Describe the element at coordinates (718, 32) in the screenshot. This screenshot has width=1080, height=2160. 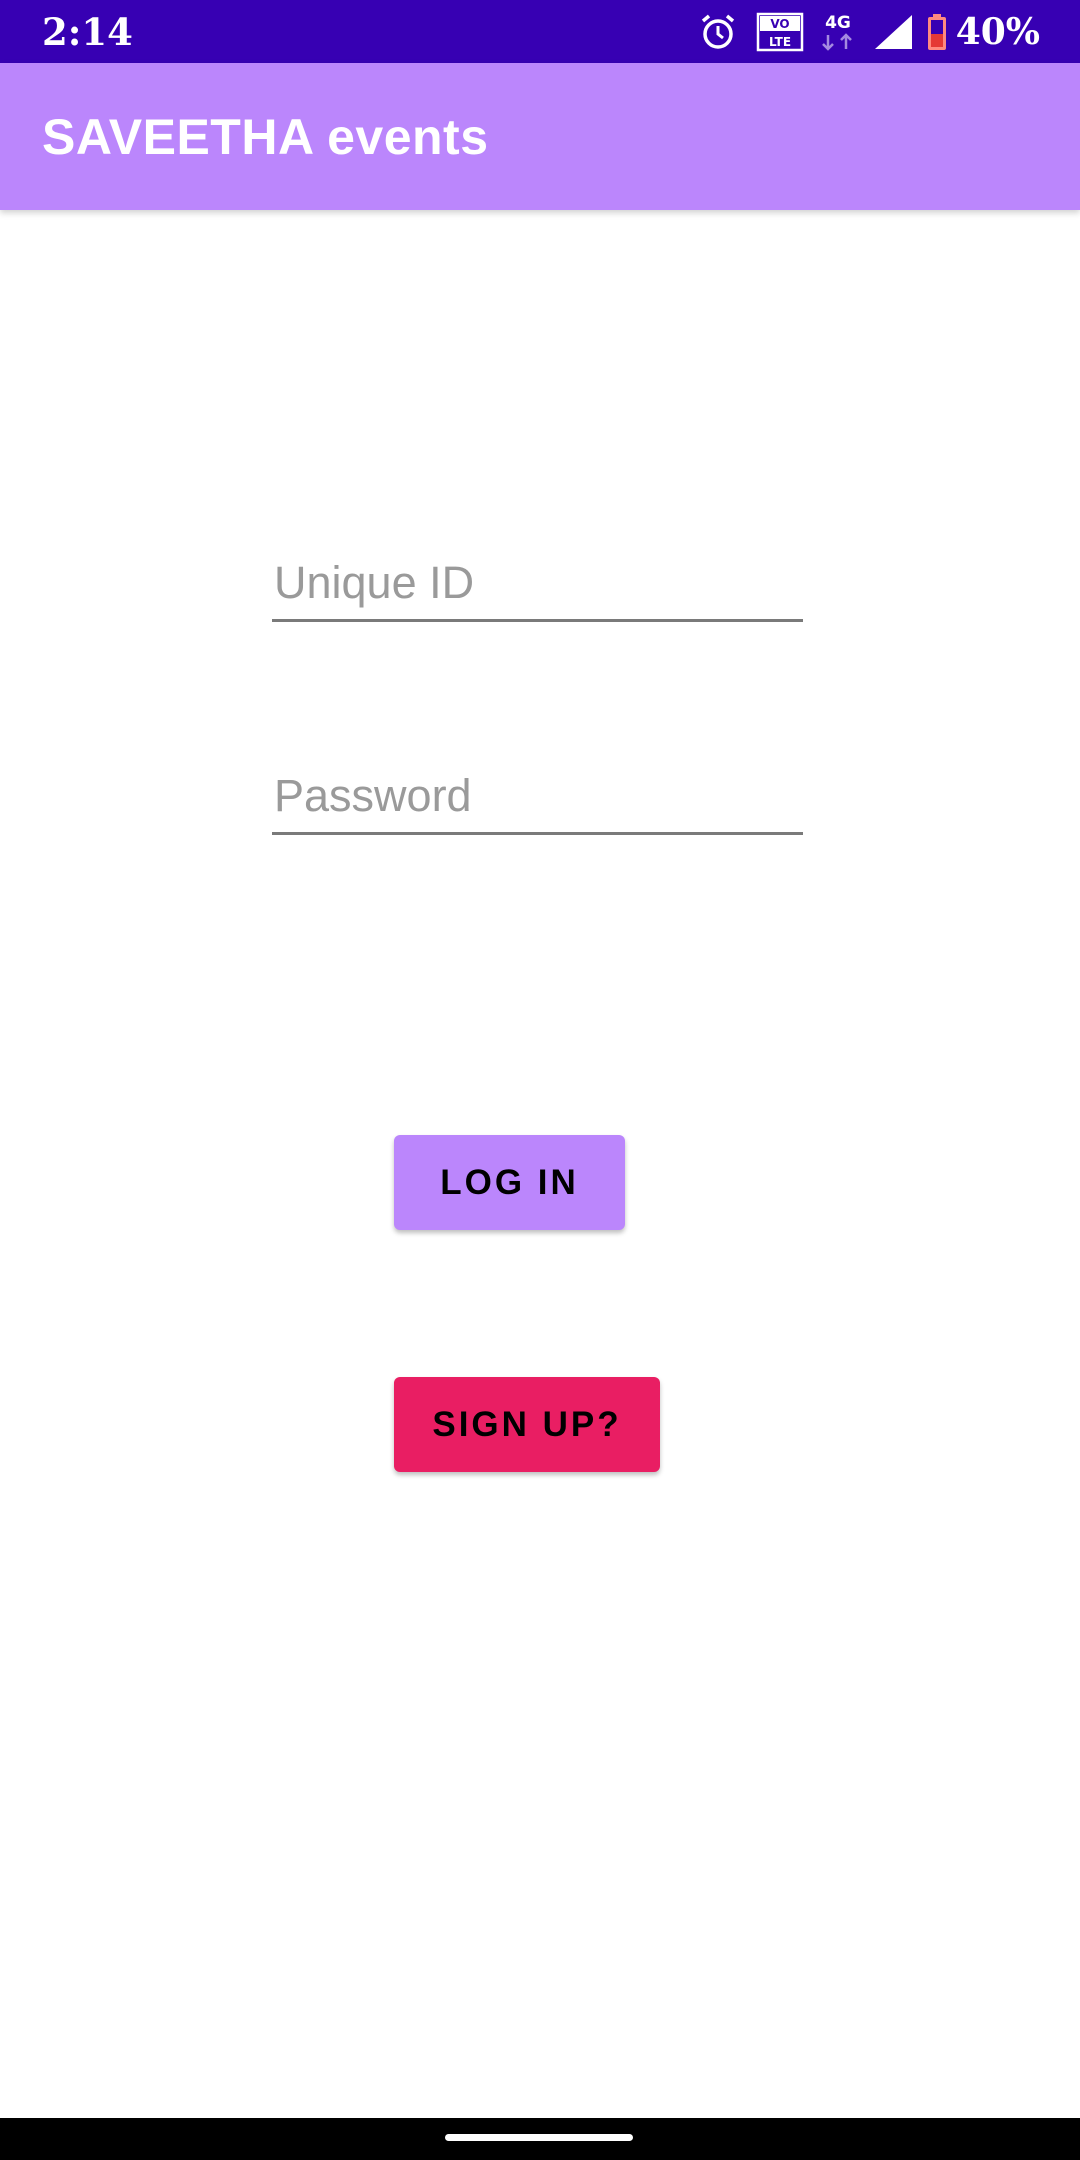
I see `alarm-icon` at that location.